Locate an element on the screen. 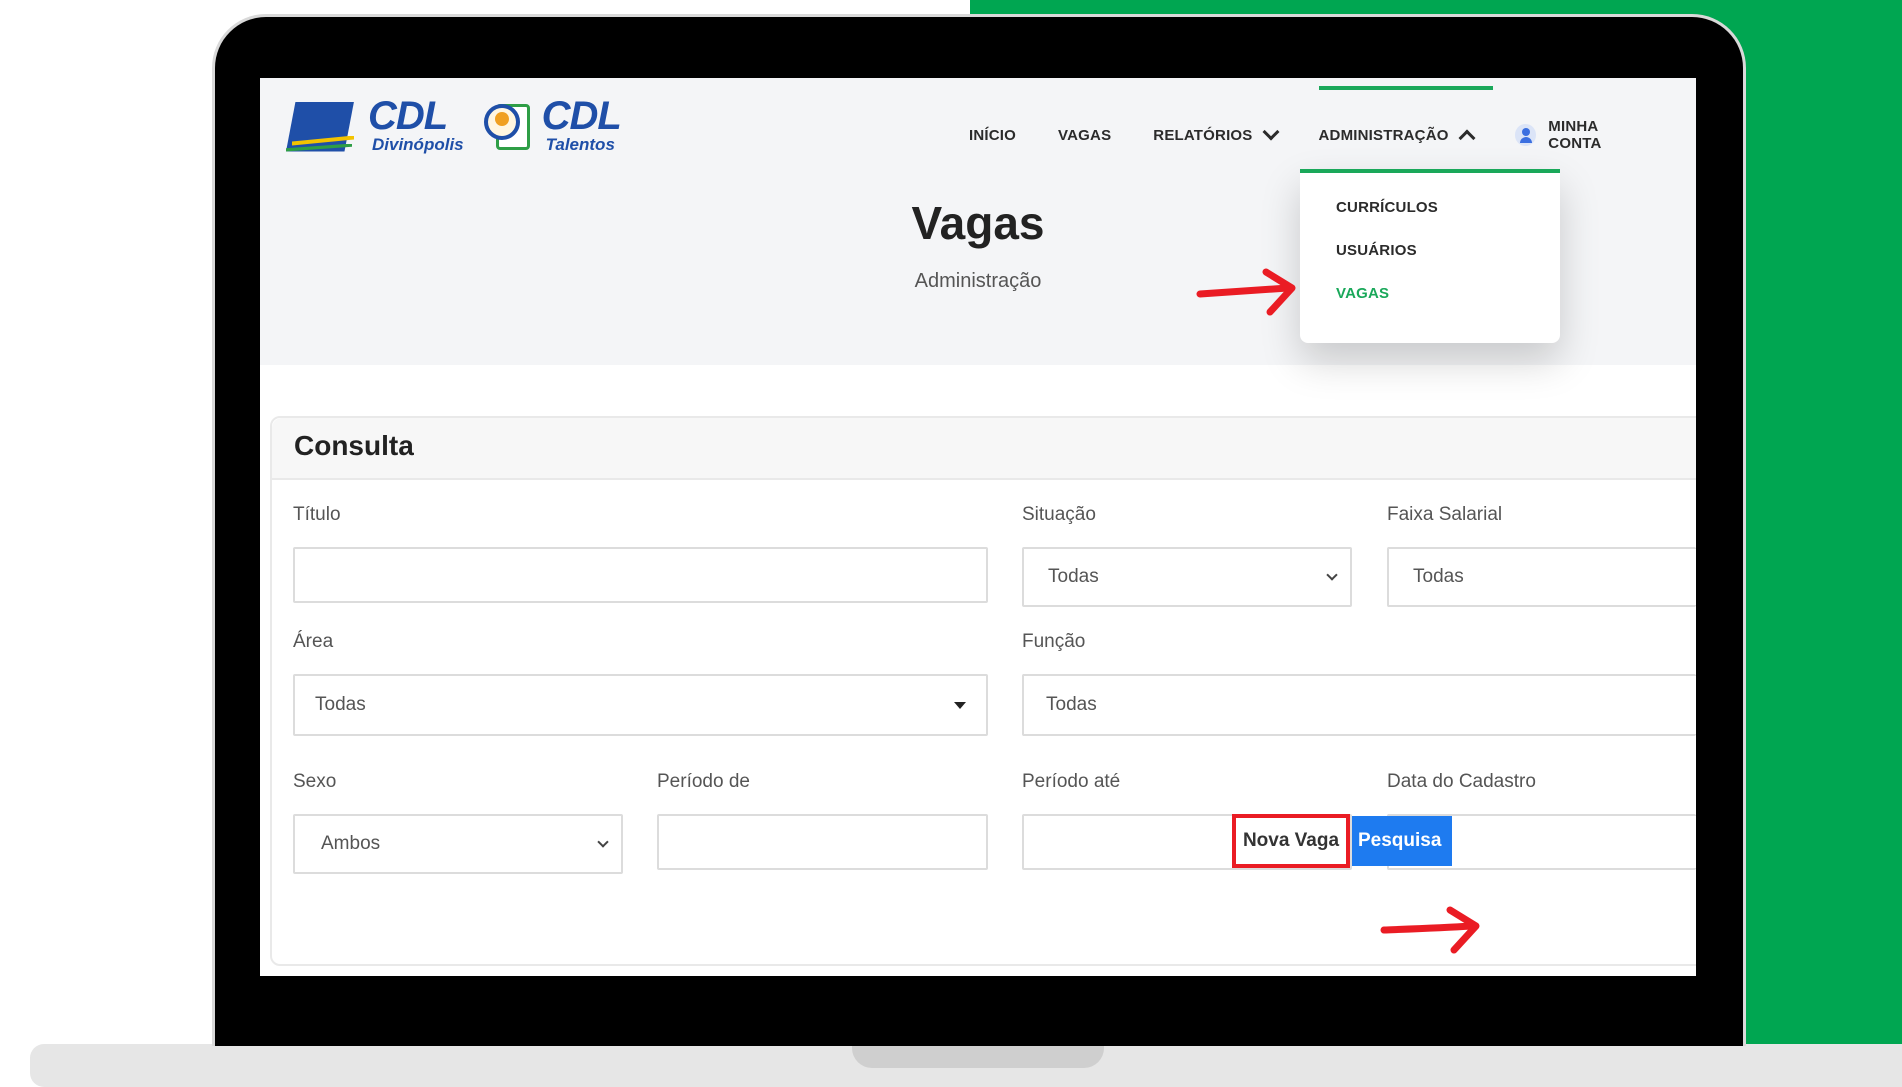 The image size is (1902, 1087). sexo-value: Ambos is located at coordinates (351, 843).